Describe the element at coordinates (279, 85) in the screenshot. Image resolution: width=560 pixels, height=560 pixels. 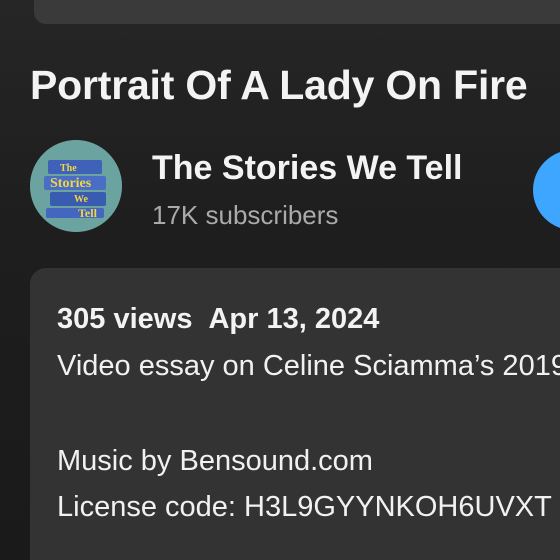
I see `video-title: Portrait Of A Lady On Fire` at that location.